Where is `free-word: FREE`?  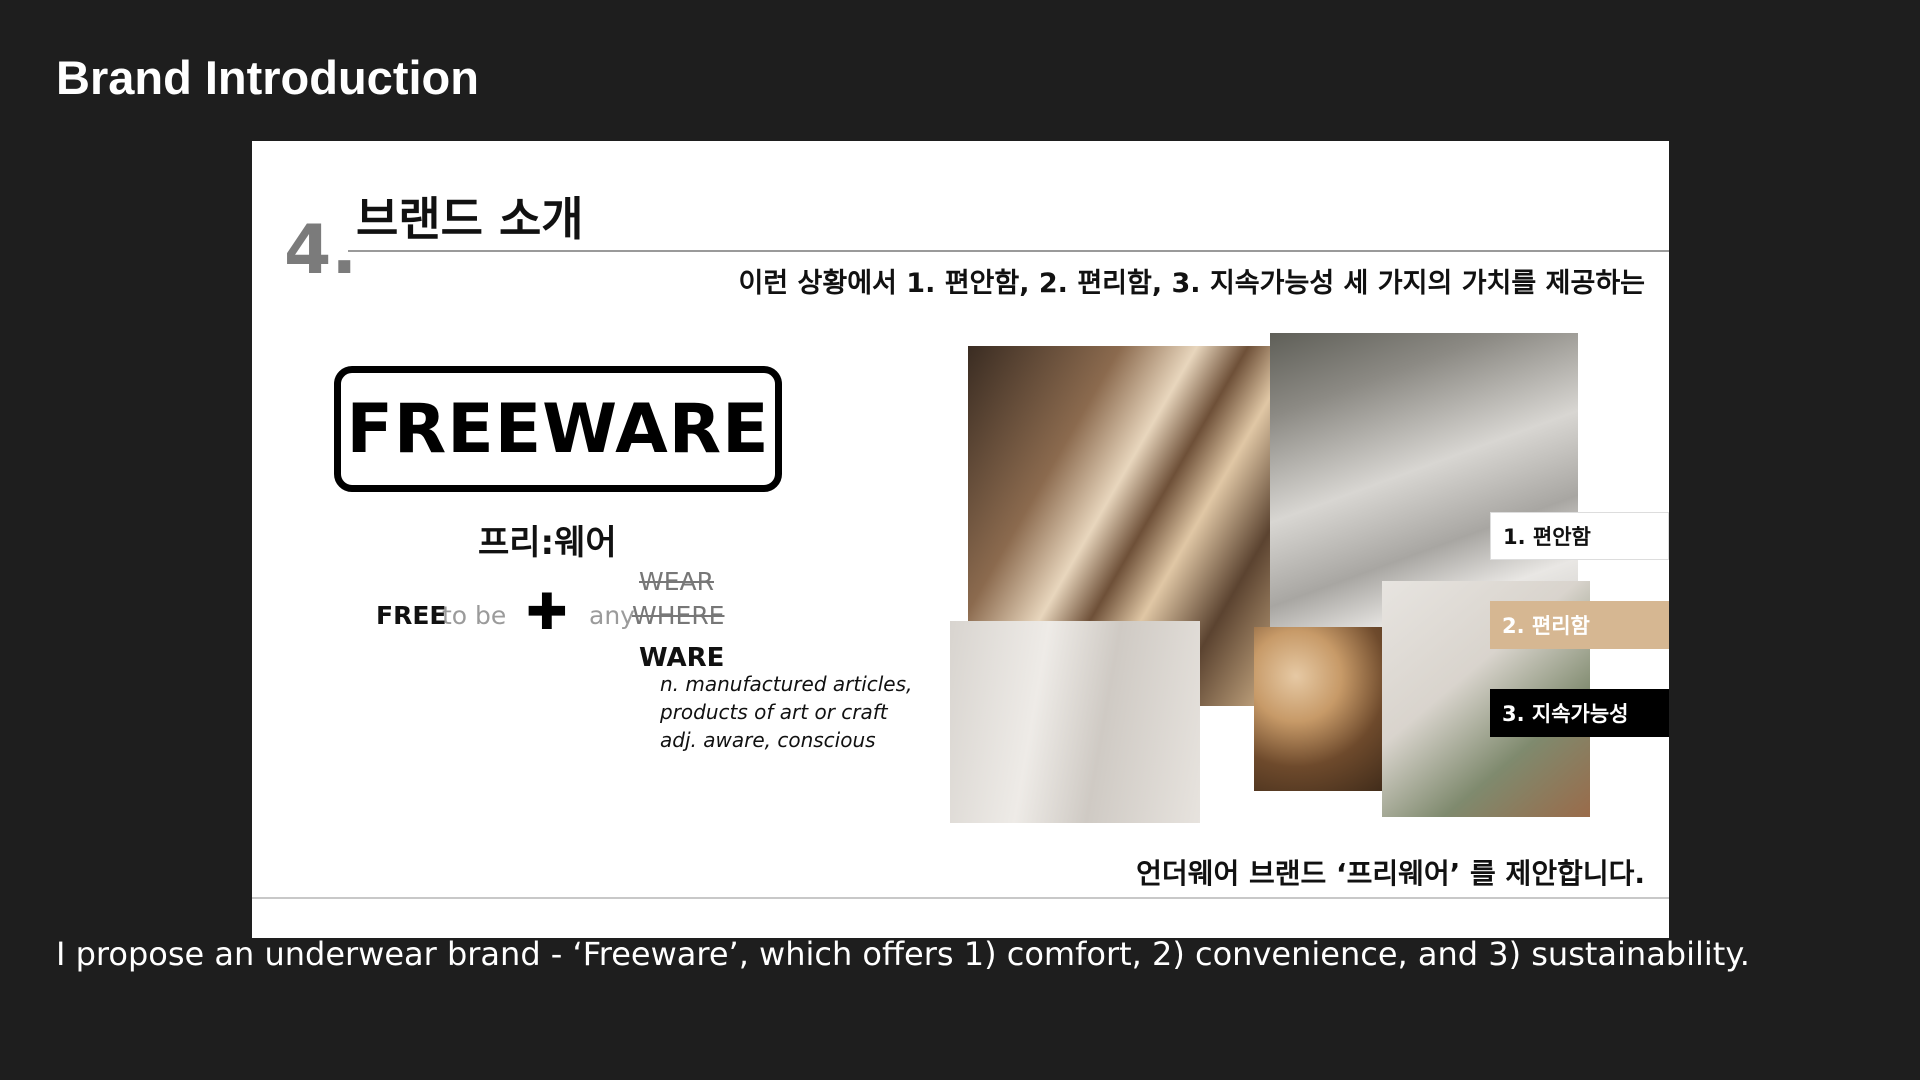
free-word: FREE is located at coordinates (411, 615).